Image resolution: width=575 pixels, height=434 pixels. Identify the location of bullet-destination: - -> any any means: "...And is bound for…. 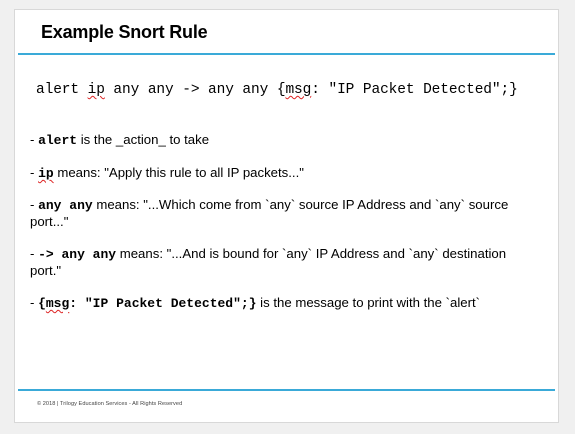
(283, 262).